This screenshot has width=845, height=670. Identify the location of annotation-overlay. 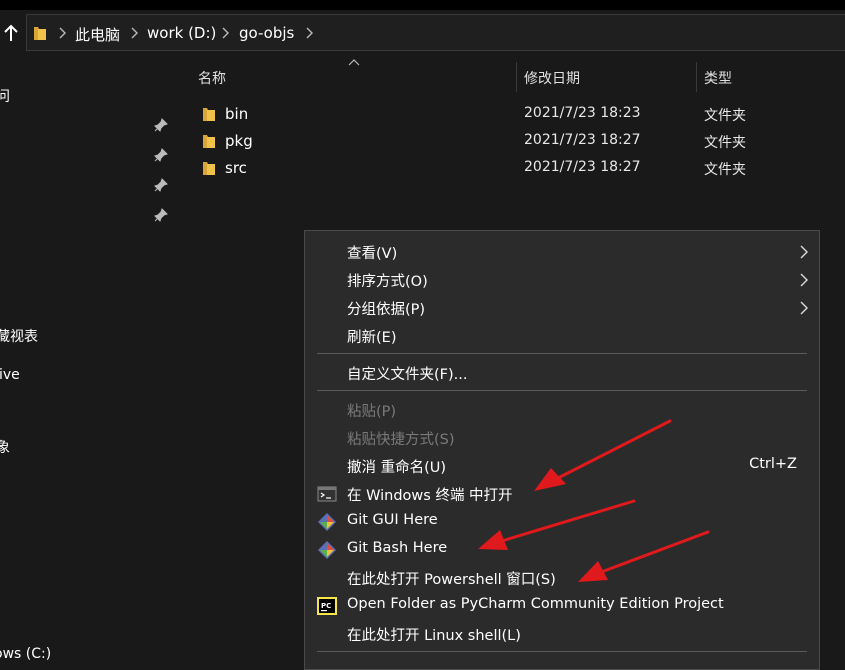
(594, 500).